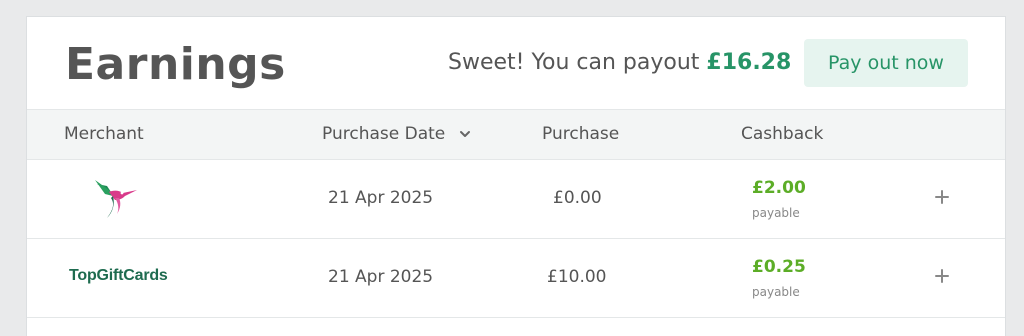 The width and height of the screenshot is (1024, 336). What do you see at coordinates (516, 134) in the screenshot?
I see `table-header: Merchant Purchase Date Purchase Cashback` at bounding box center [516, 134].